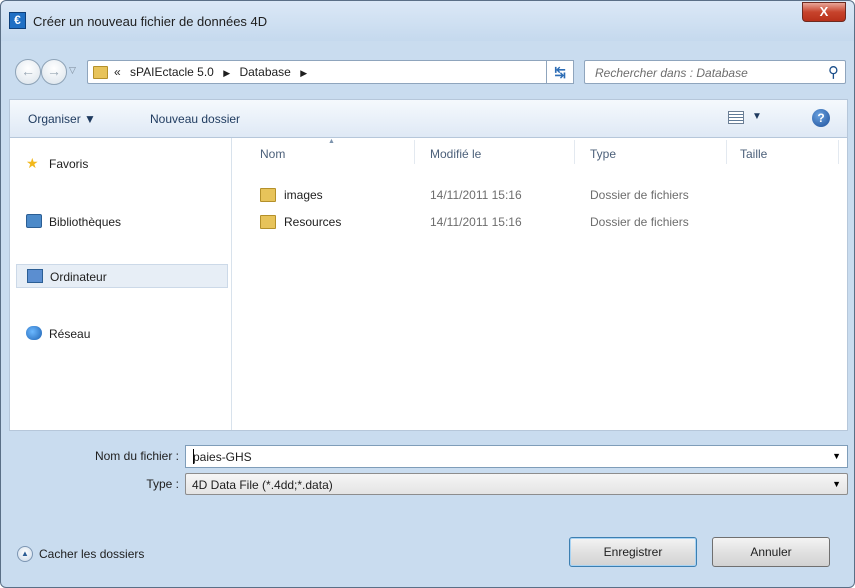 This screenshot has width=855, height=588. Describe the element at coordinates (262, 485) in the screenshot. I see `file-type-value: 4D Data File (*.4dd;*.data)` at that location.